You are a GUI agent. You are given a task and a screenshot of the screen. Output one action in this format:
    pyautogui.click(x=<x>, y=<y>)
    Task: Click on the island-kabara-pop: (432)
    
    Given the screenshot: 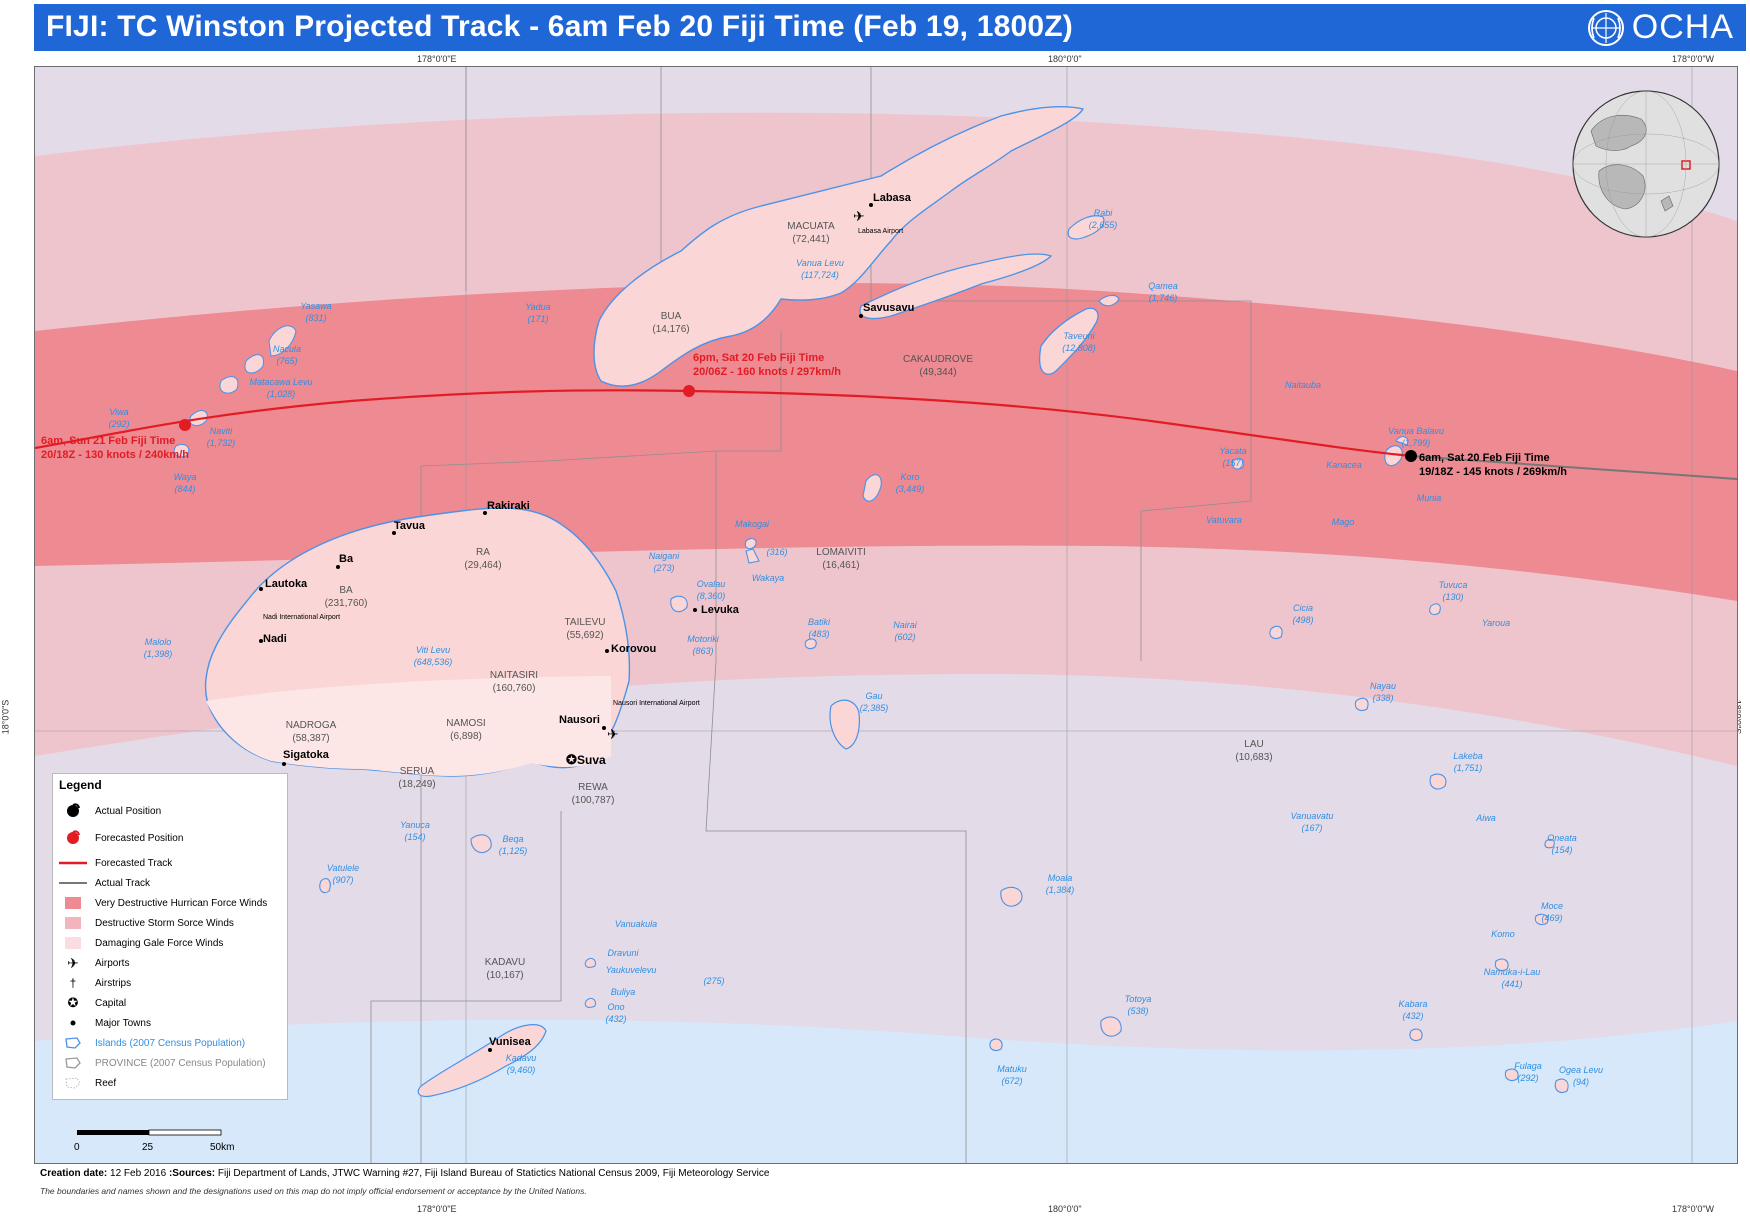 What is the action you would take?
    pyautogui.click(x=1412, y=1016)
    